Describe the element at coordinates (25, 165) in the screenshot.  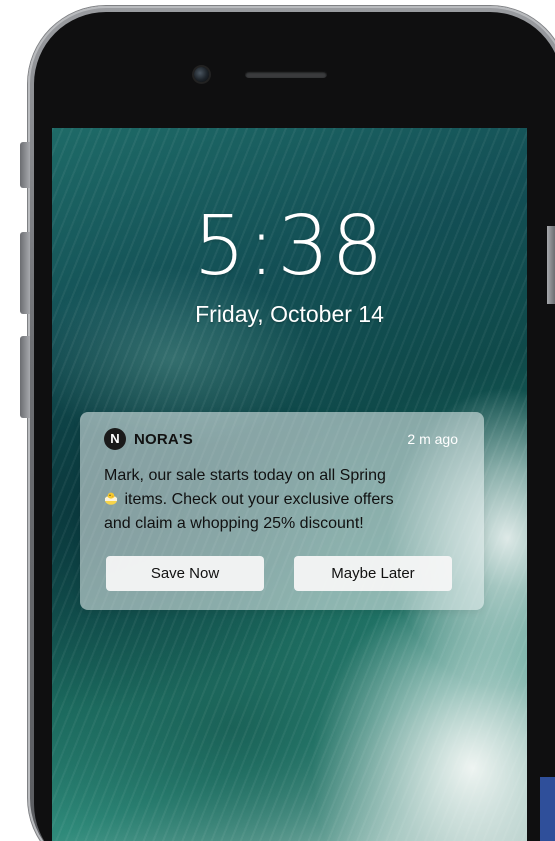
I see `mute-switch` at that location.